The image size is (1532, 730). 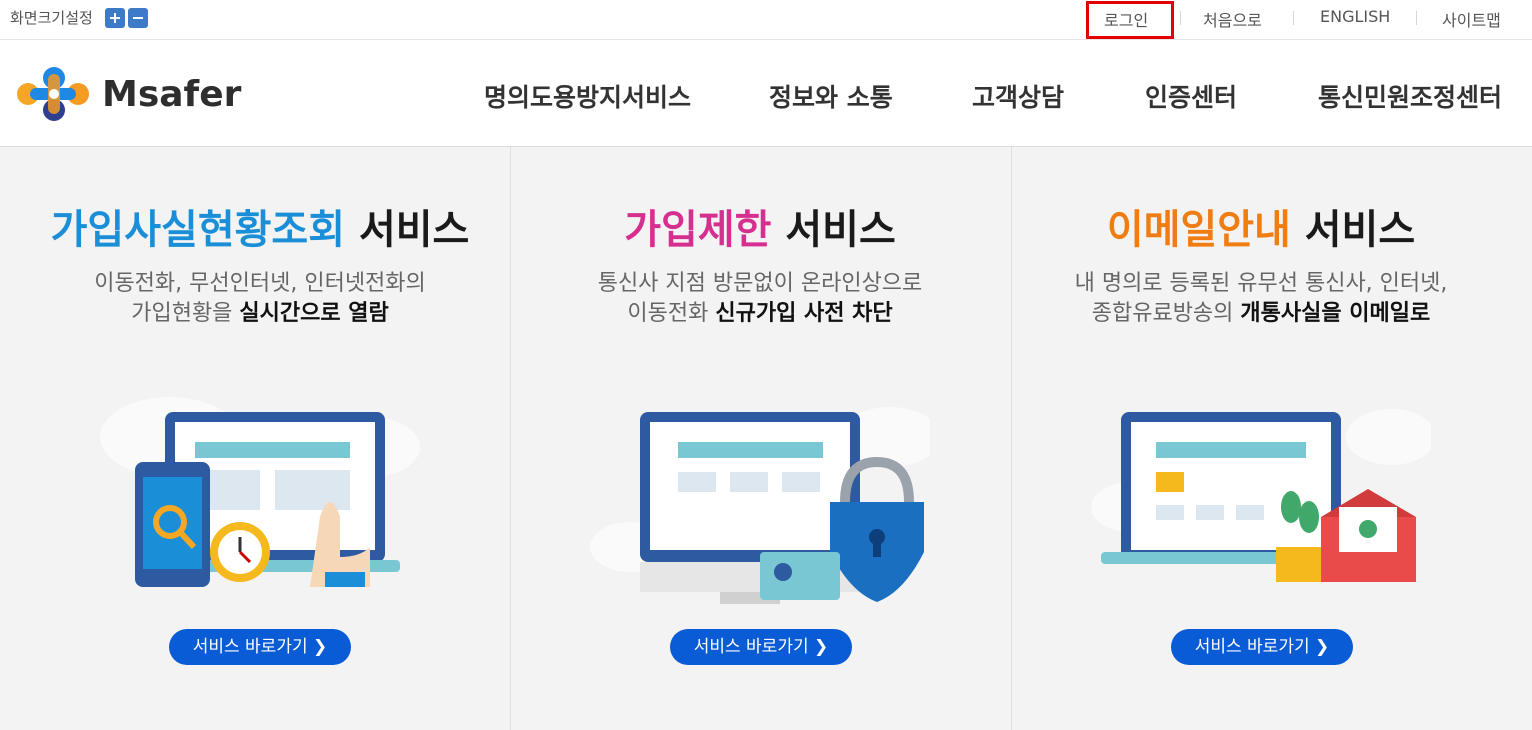 What do you see at coordinates (698, 230) in the screenshot?
I see `service-title-highlight: 가입제한` at bounding box center [698, 230].